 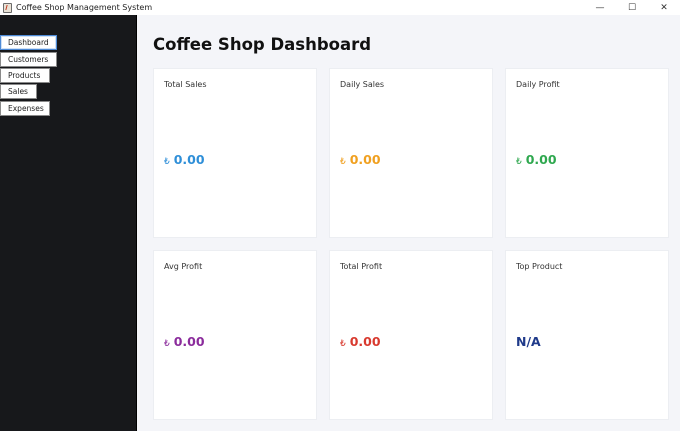 What do you see at coordinates (185, 84) in the screenshot?
I see `card-label: Total Sales` at bounding box center [185, 84].